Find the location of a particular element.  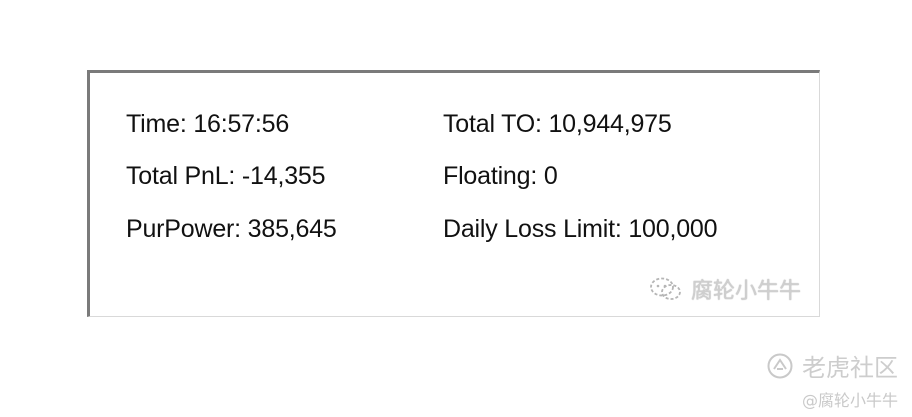

time-label: Time: 16:57:56 is located at coordinates (208, 124).